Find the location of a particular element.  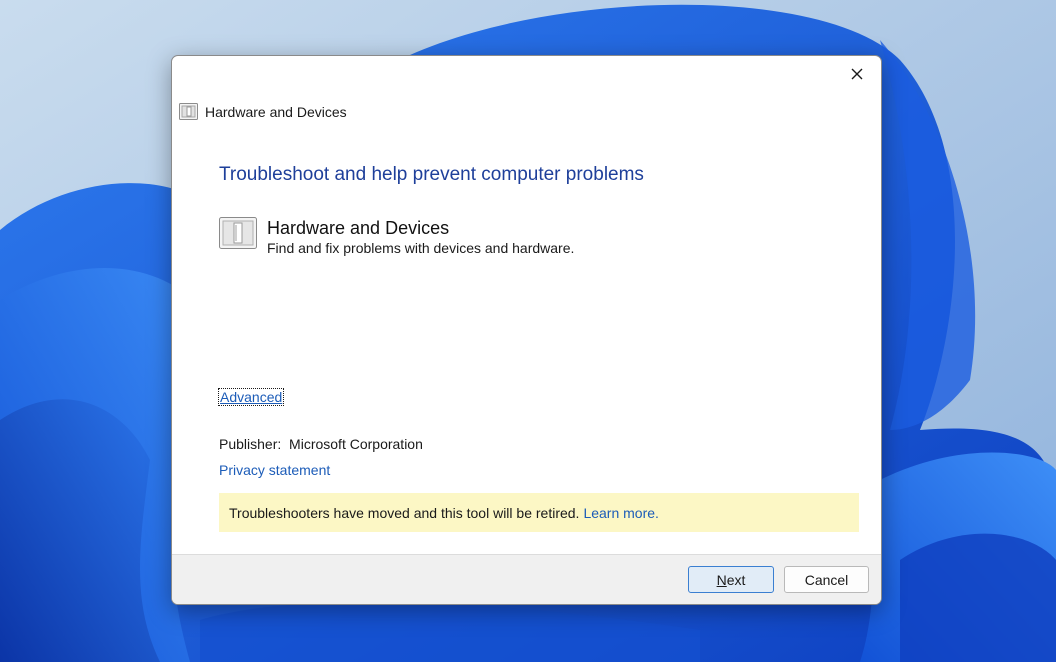

publisher-value: Microsoft Corporation is located at coordinates (356, 444).